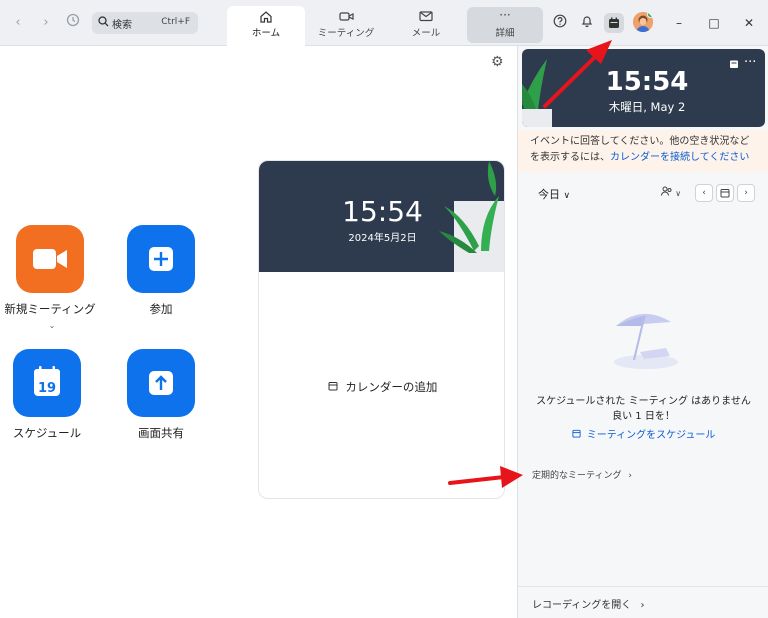 Image resolution: width=768 pixels, height=618 pixels. I want to click on online-status-icon, so click(650, 15).